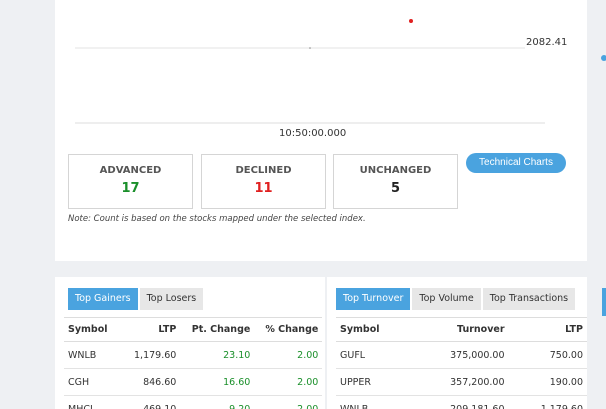 The image size is (606, 409). What do you see at coordinates (155, 402) in the screenshot?
I see `row-ltp: 469.10` at bounding box center [155, 402].